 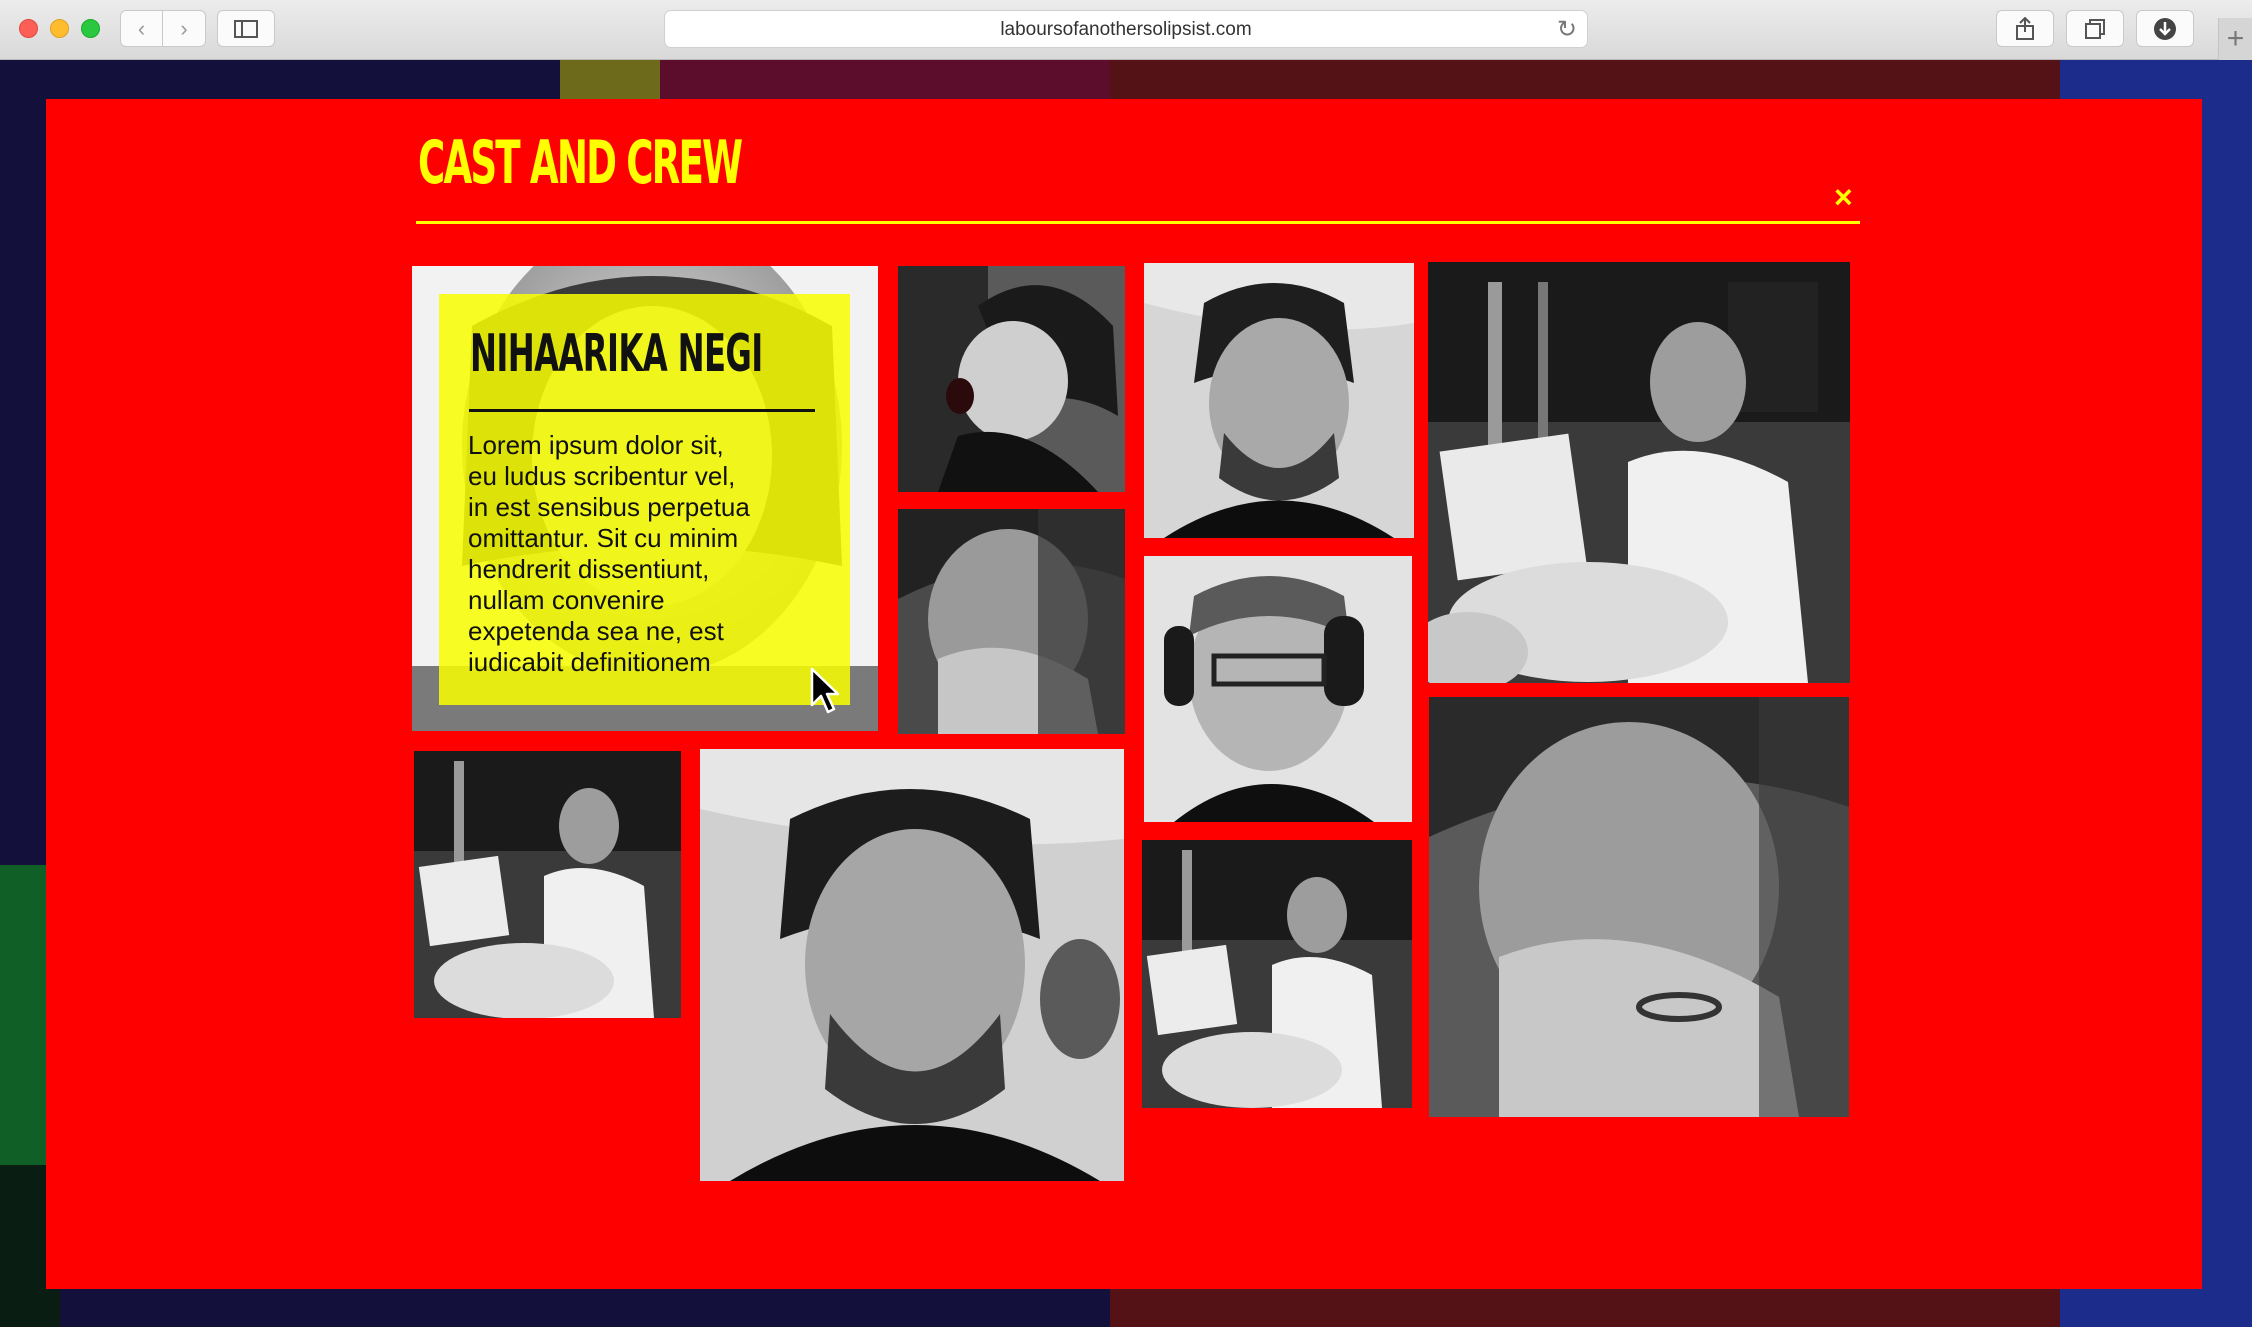 I want to click on new-tab-button: +, so click(x=2235, y=39).